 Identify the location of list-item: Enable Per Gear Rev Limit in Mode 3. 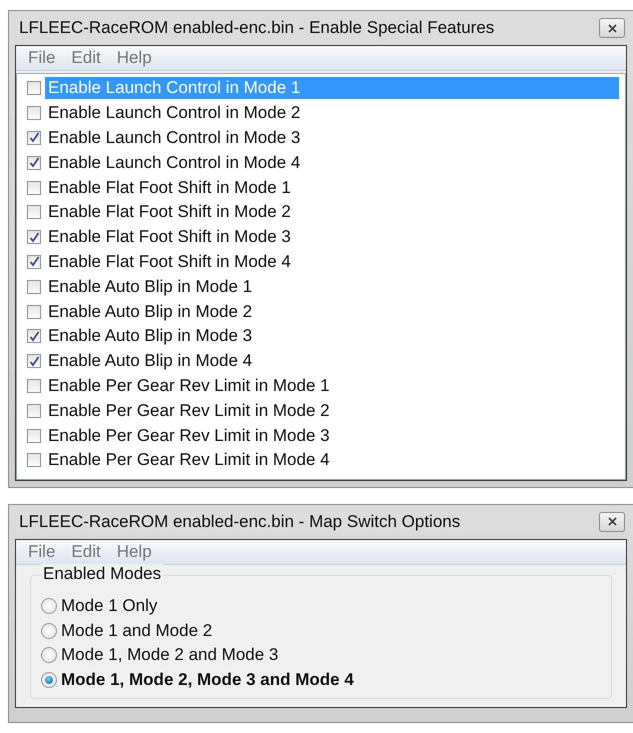
(189, 435).